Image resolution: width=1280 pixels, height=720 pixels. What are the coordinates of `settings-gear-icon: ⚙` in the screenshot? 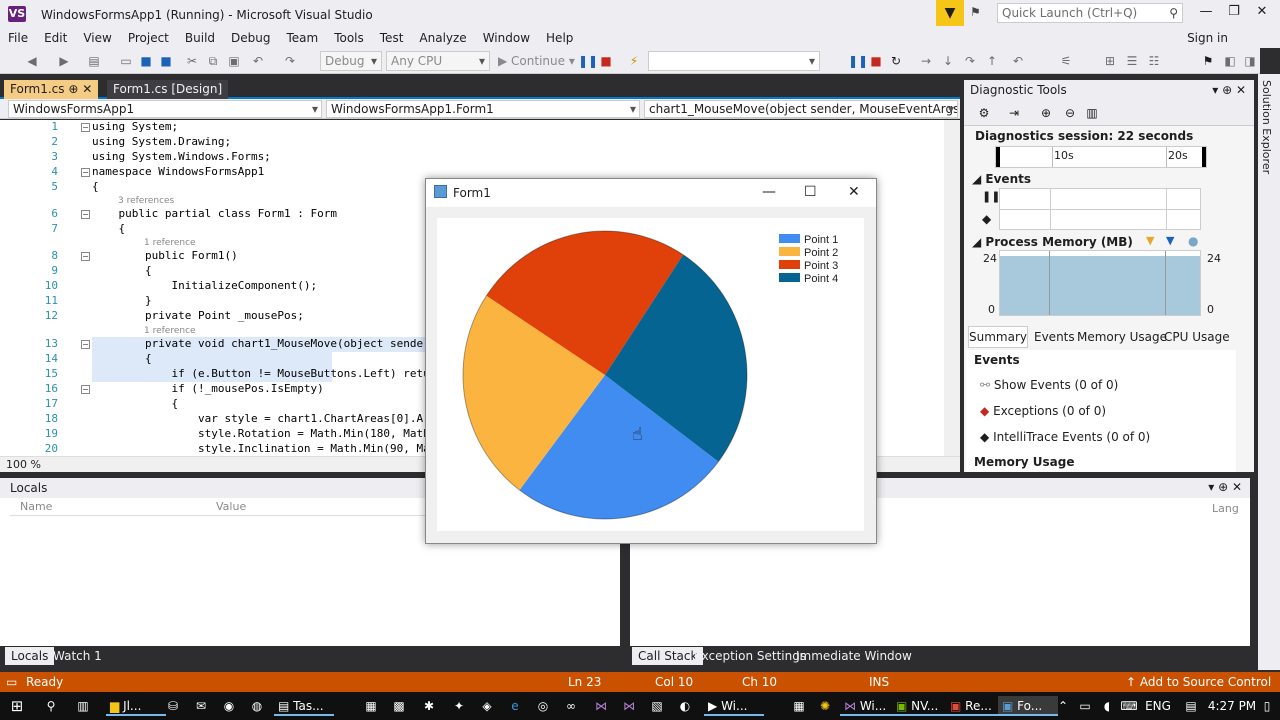 It's located at (984, 113).